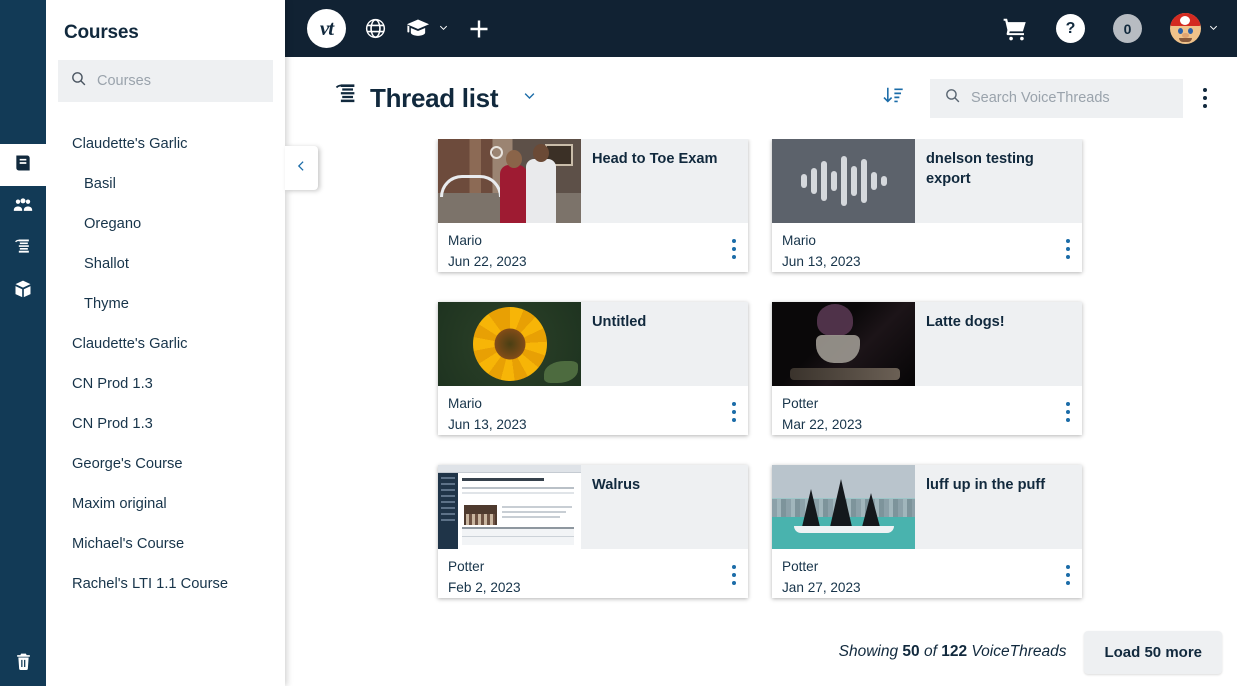 The height and width of the screenshot is (686, 1237). What do you see at coordinates (529, 98) in the screenshot?
I see `thread-list-dropdown` at bounding box center [529, 98].